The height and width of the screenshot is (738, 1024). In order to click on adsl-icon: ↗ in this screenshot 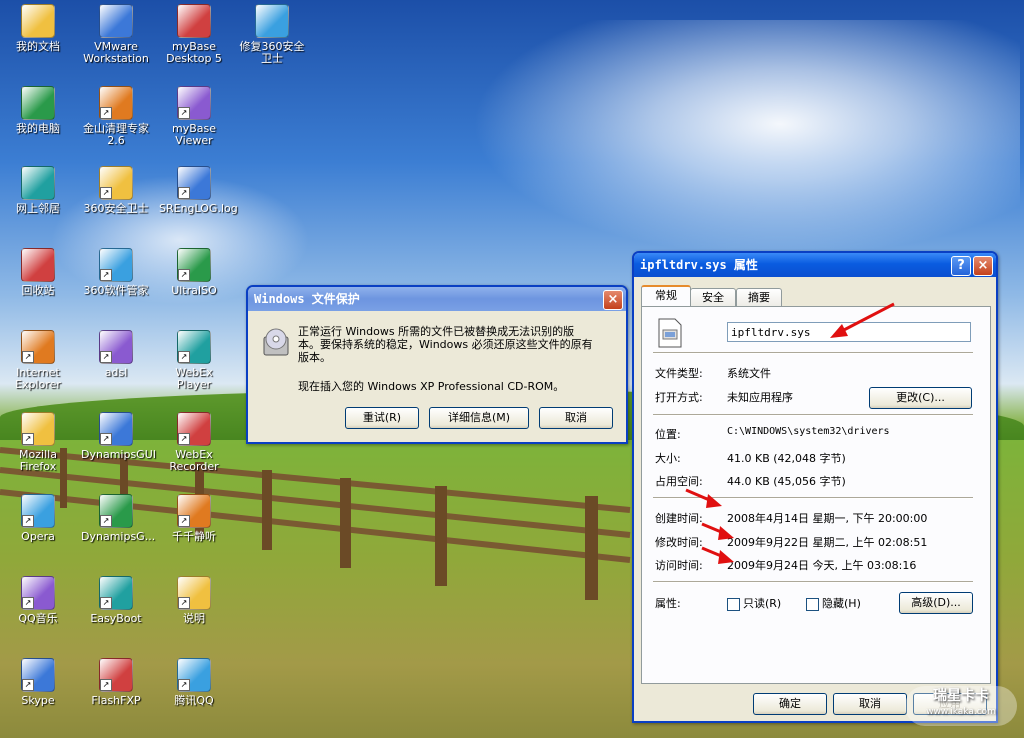, I will do `click(116, 347)`.